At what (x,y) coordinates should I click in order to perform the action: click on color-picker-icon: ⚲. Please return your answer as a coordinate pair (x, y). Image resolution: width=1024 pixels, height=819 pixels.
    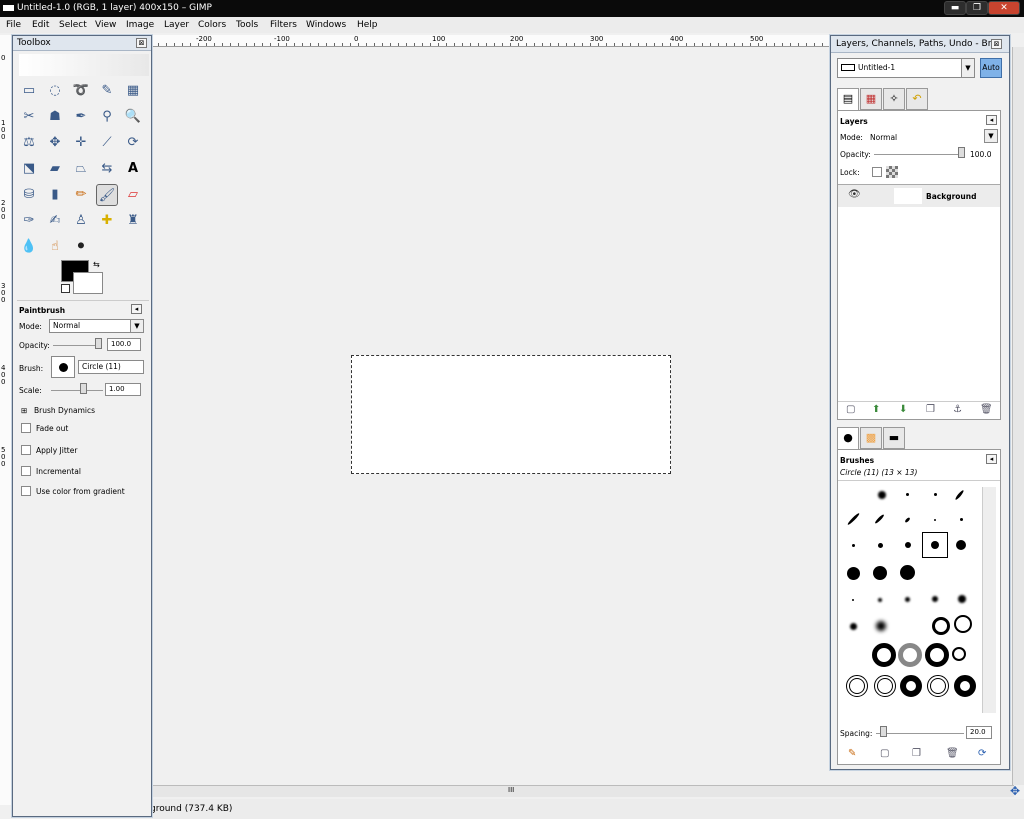
    Looking at the image, I should click on (107, 117).